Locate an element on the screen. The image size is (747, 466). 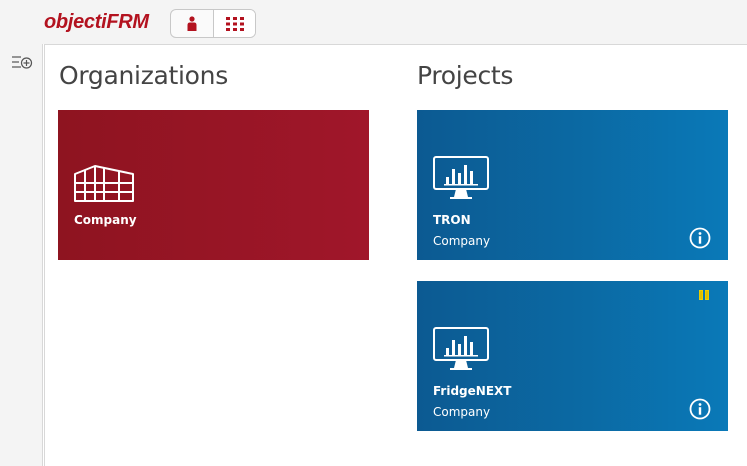
menu-add-icon is located at coordinates (22, 62).